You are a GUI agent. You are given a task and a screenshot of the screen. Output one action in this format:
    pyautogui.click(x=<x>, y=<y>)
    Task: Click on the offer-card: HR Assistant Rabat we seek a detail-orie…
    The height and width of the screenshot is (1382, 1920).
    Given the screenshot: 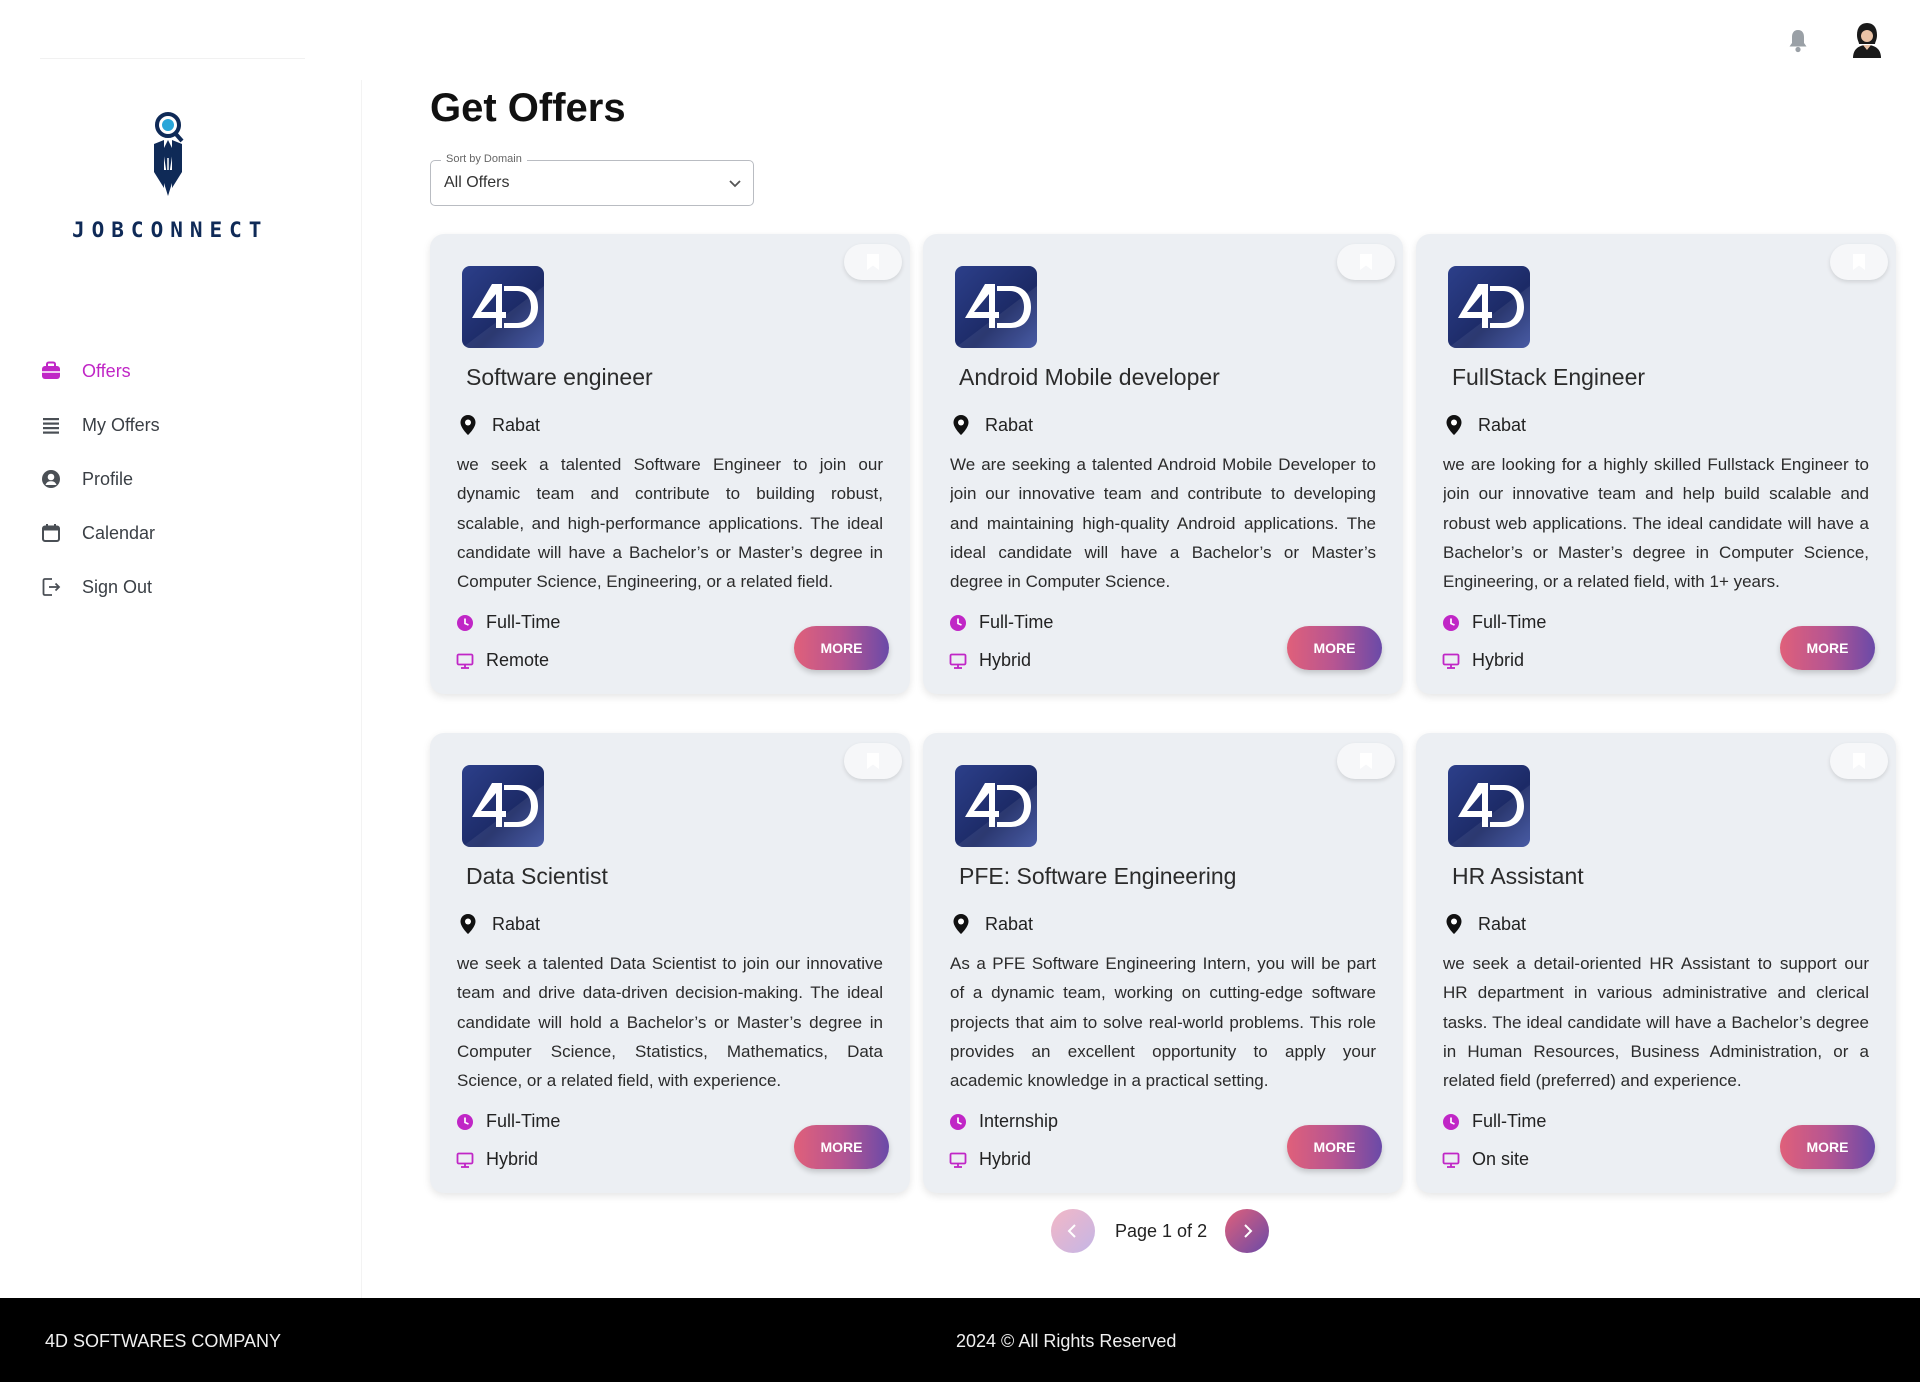 What is the action you would take?
    pyautogui.click(x=1656, y=963)
    